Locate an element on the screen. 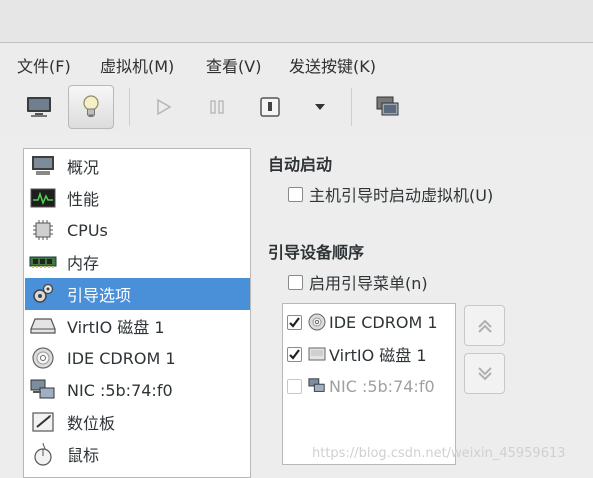 The width and height of the screenshot is (593, 478). move-down-button is located at coordinates (484, 373).